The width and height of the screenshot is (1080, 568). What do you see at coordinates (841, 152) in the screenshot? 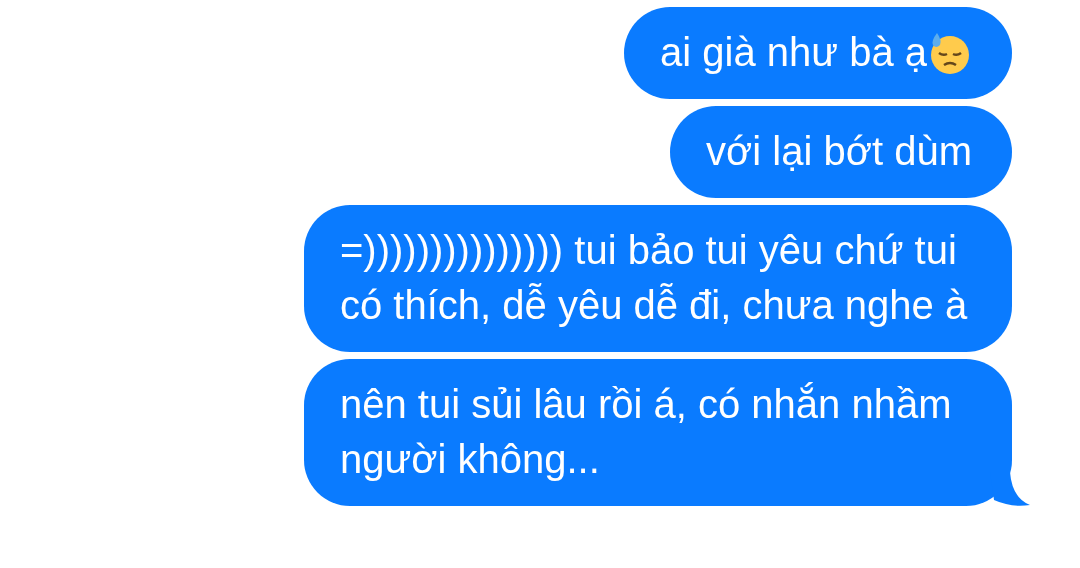
I see `message-bubble: với lại bớt dùm` at bounding box center [841, 152].